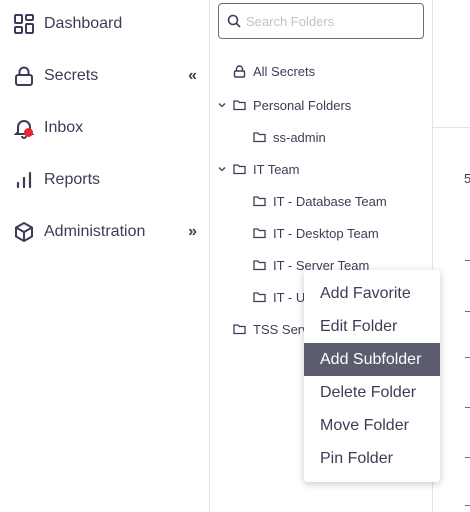 The height and width of the screenshot is (512, 470). I want to click on folder-search-box, so click(321, 21).